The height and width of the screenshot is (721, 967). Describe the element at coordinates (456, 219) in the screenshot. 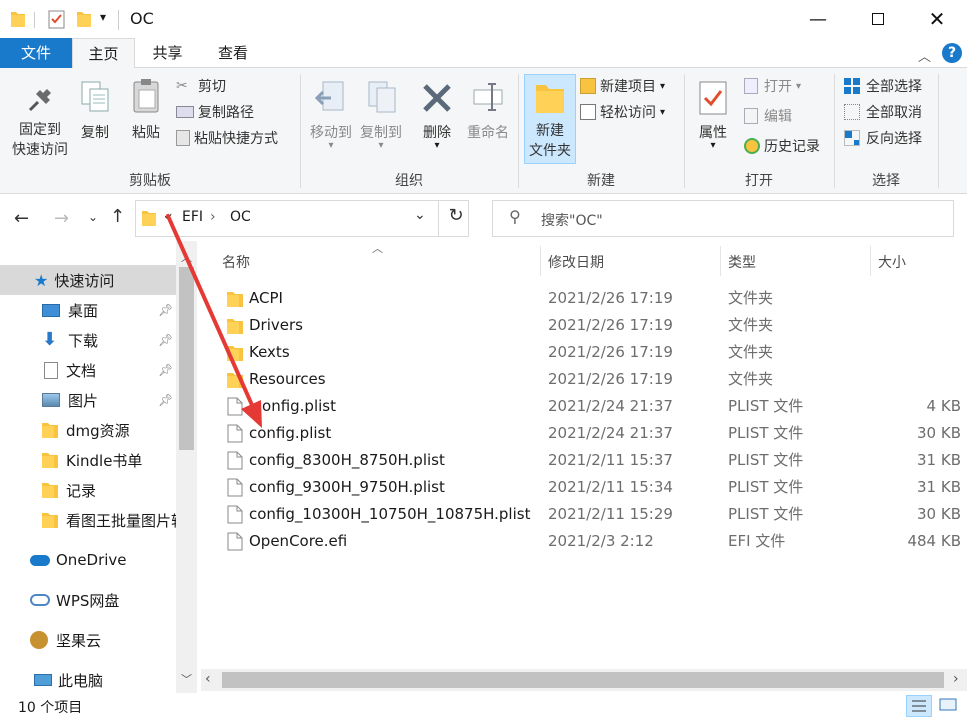

I see `refresh-button: ↻` at that location.